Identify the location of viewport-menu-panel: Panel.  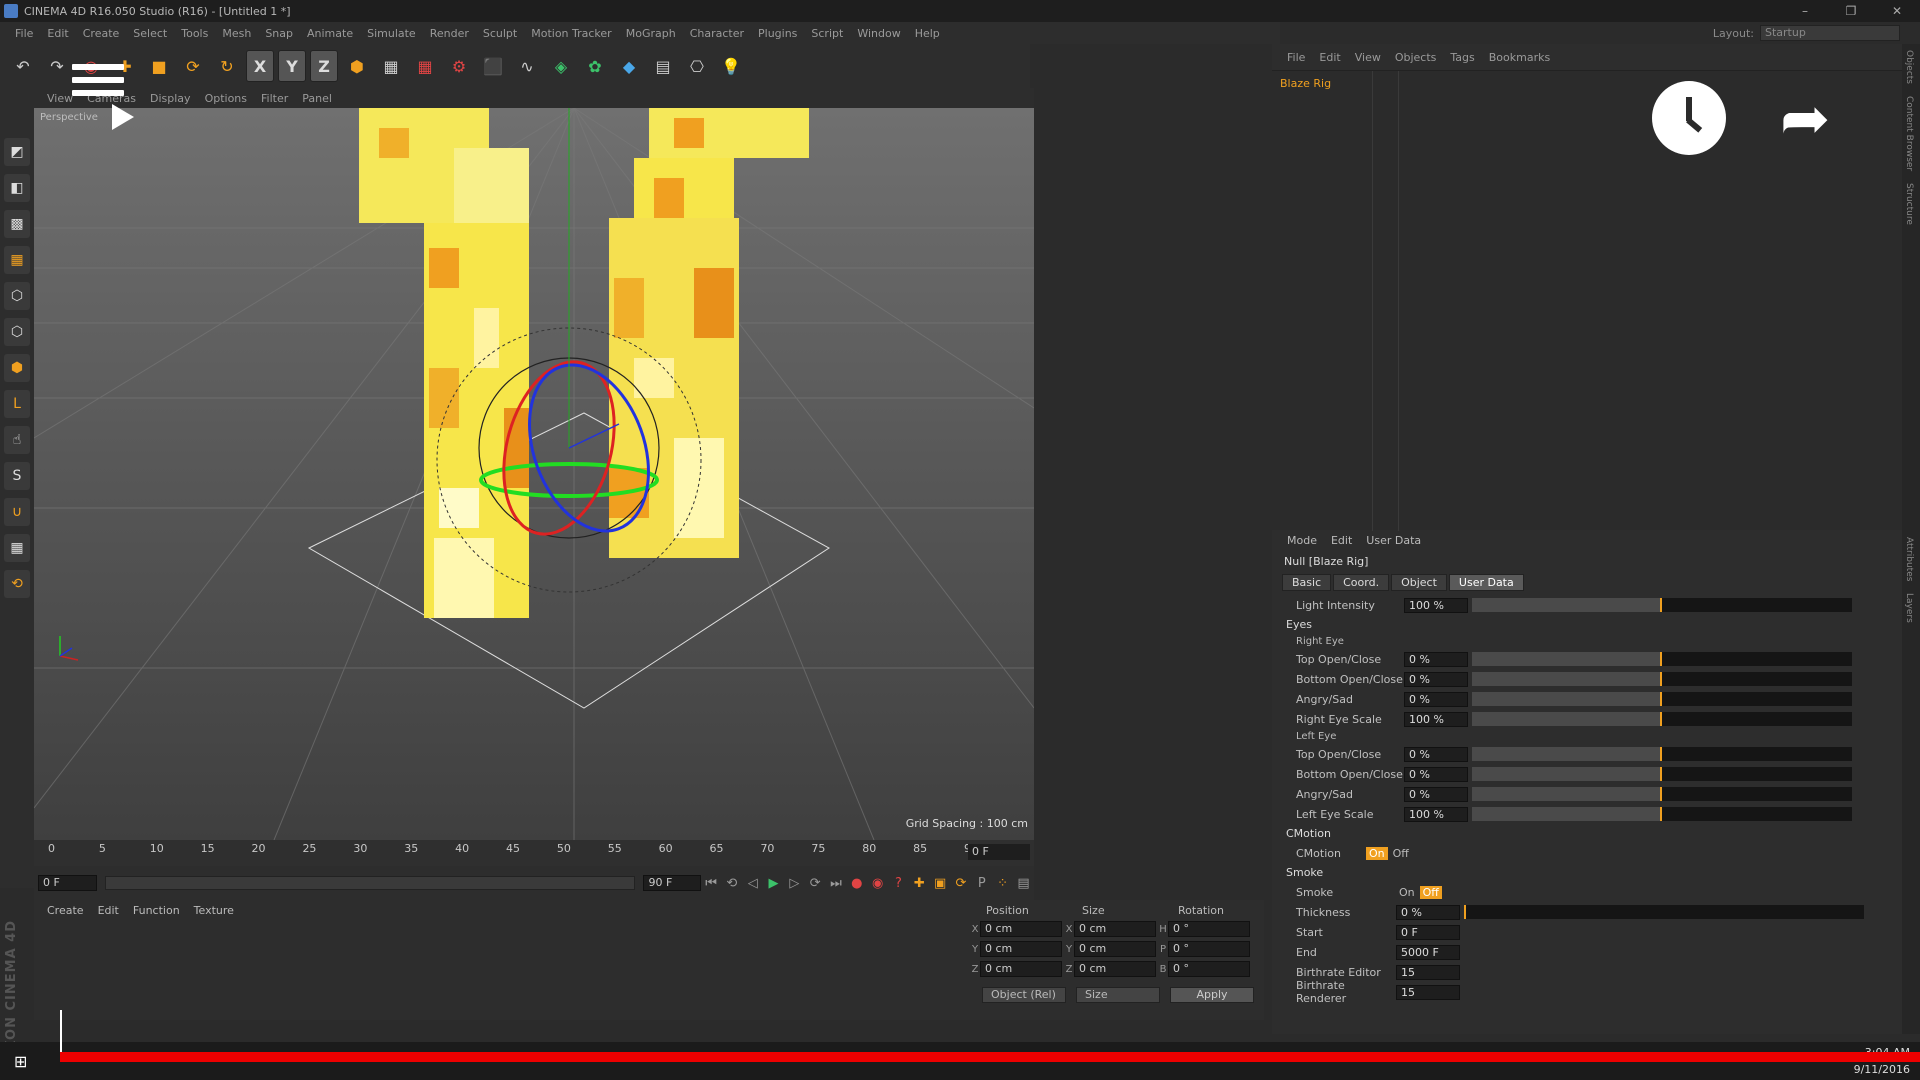
(317, 98).